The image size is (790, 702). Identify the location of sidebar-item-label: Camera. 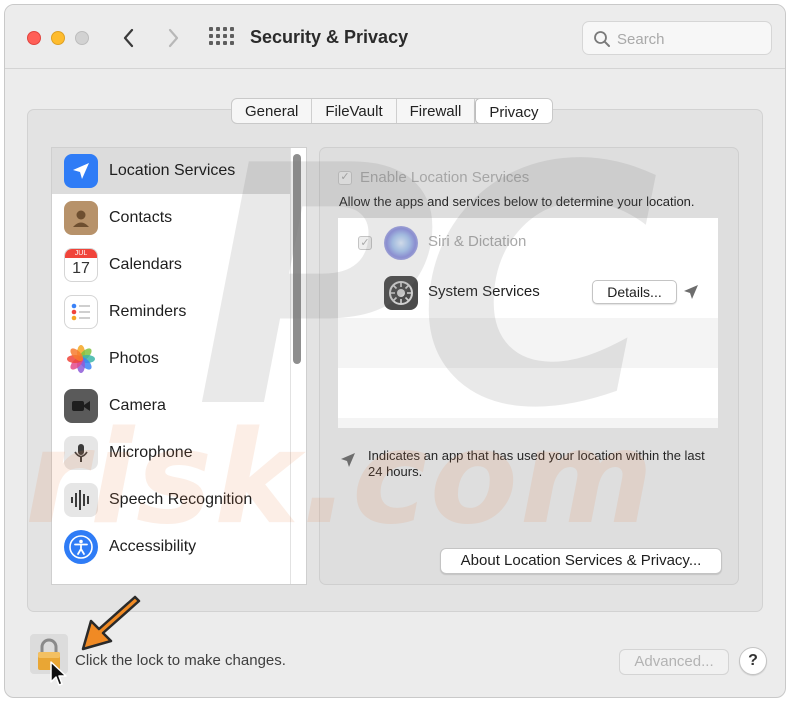
(137, 405).